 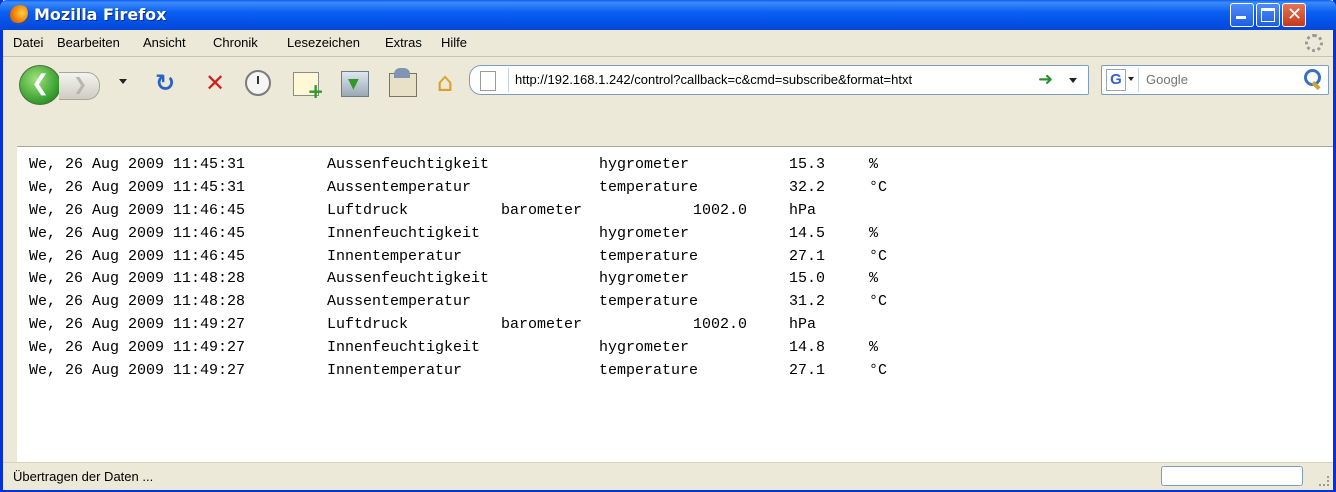 What do you see at coordinates (323, 42) in the screenshot?
I see `menu-lesezeichen: Lesezeichen` at bounding box center [323, 42].